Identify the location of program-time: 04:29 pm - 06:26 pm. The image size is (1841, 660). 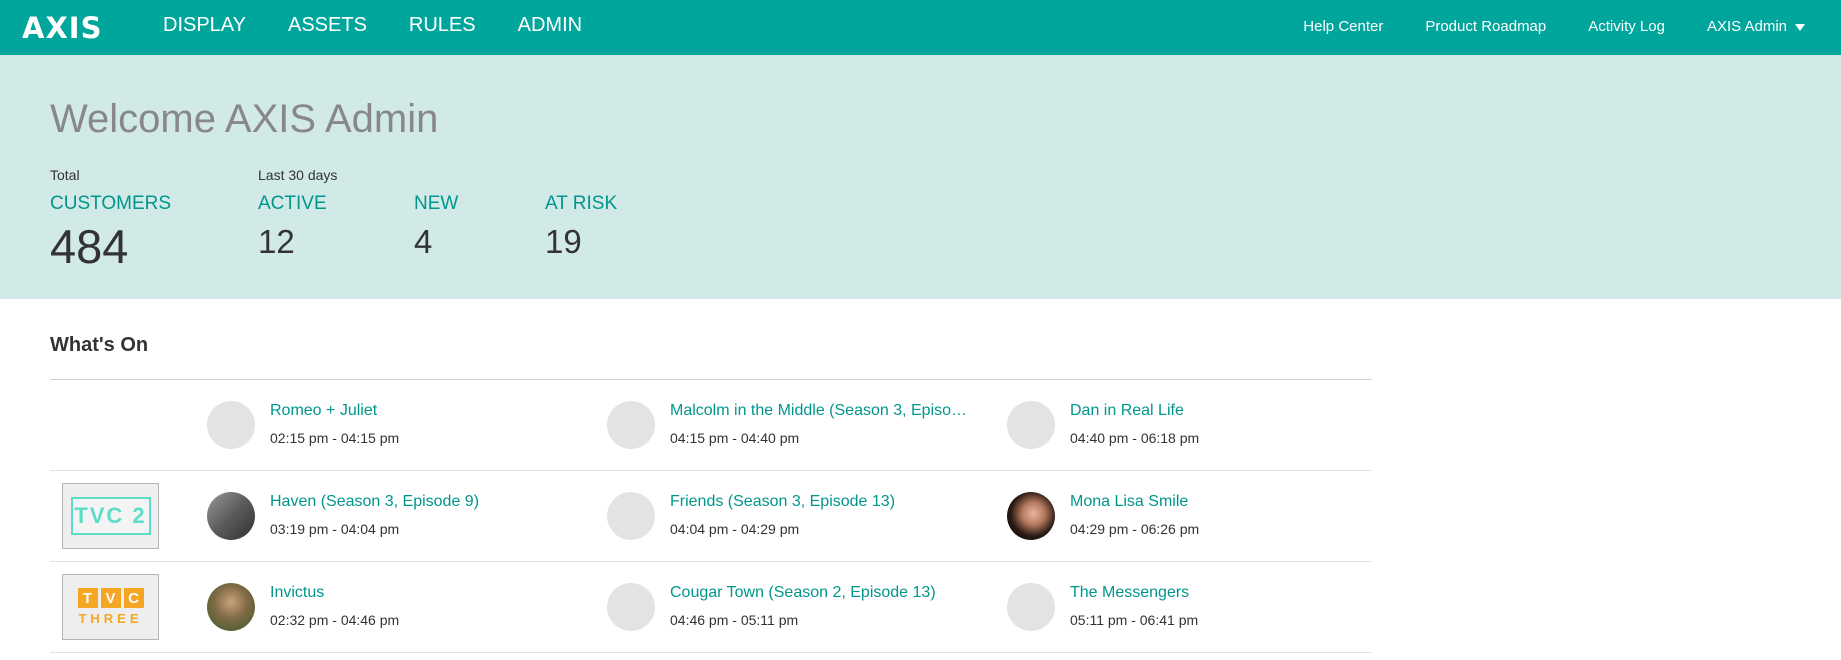
(1135, 529).